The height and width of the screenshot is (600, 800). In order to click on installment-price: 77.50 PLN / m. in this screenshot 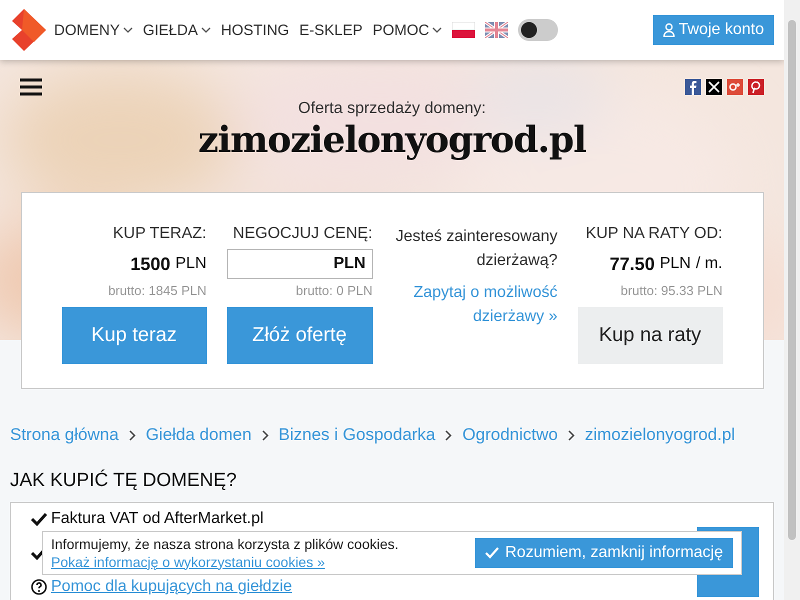, I will do `click(666, 264)`.